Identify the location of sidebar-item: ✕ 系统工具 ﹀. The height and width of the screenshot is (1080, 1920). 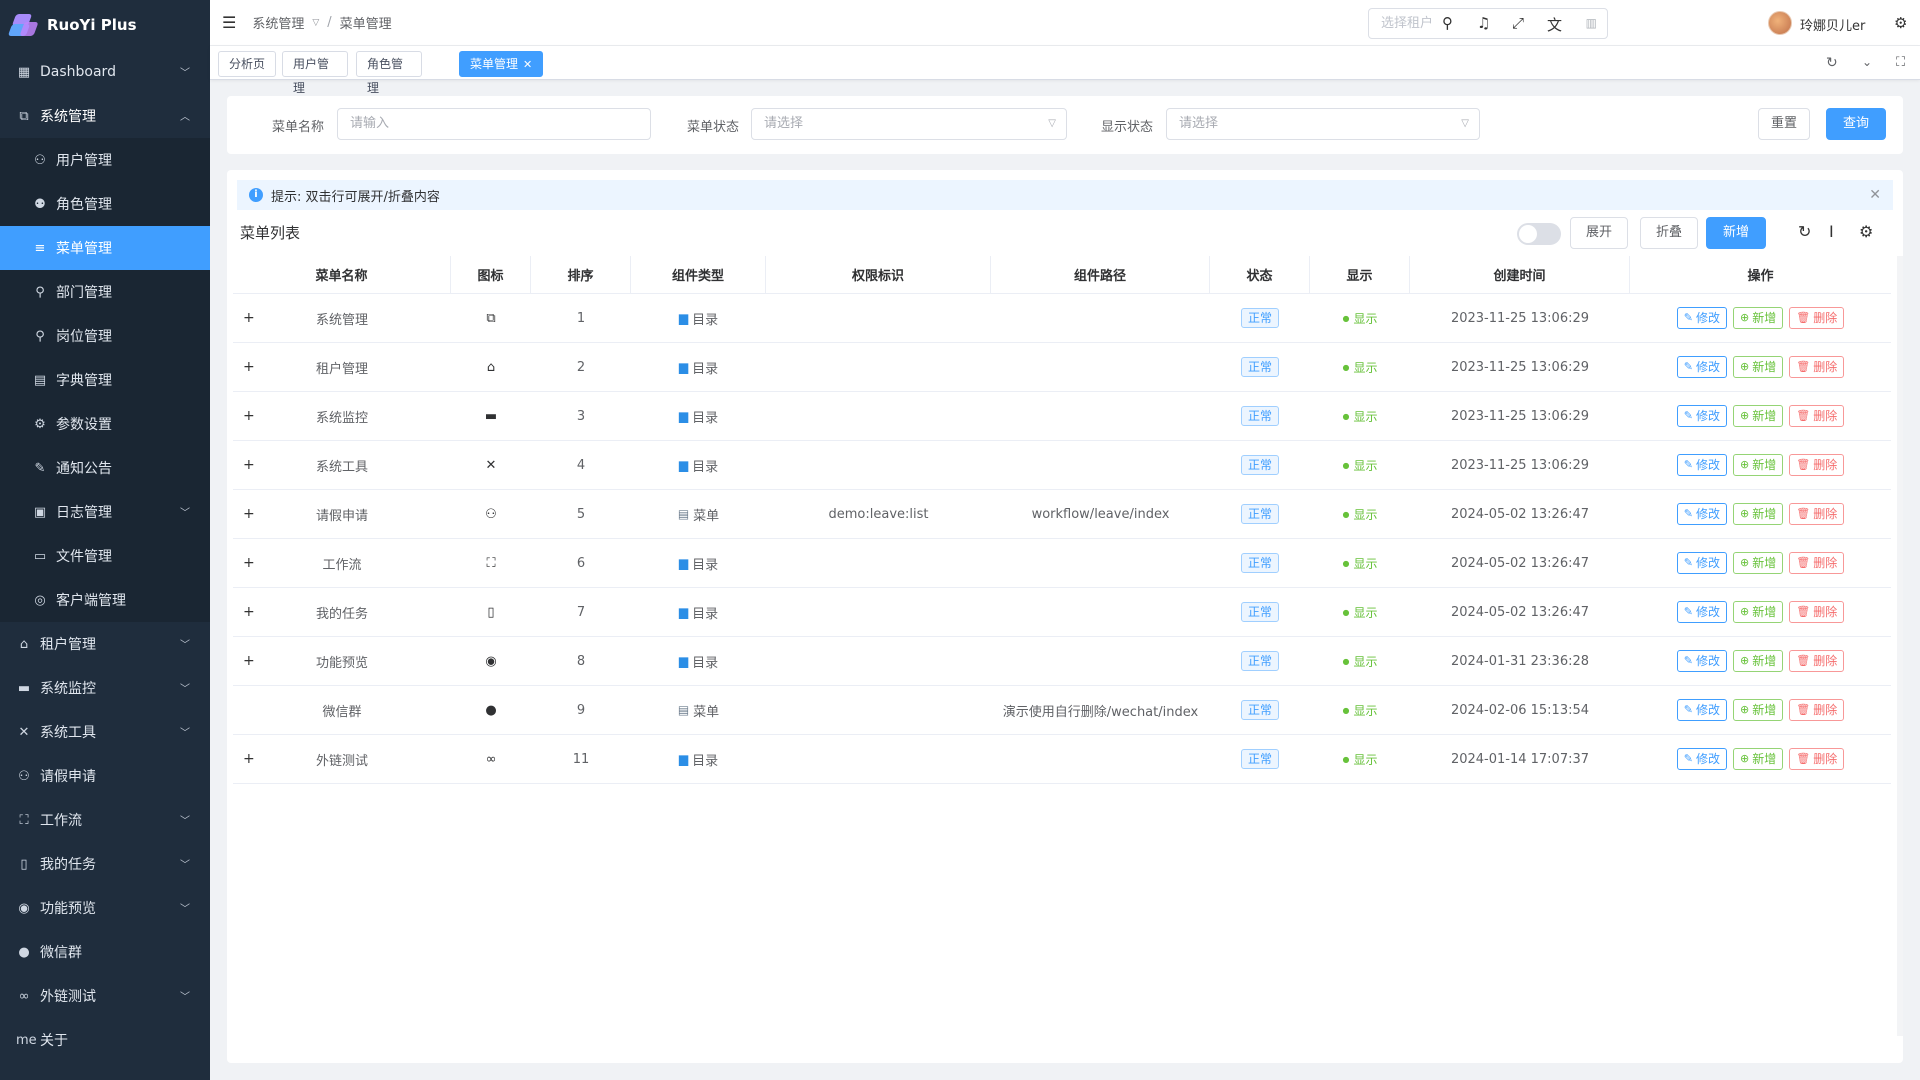
(105, 732).